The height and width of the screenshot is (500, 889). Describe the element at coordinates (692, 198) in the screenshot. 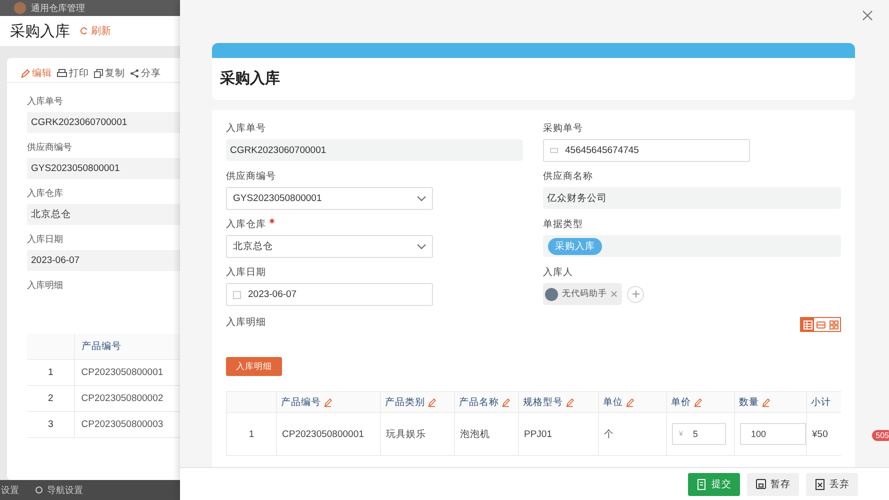

I see `readonly-field: 亿众财务公司` at that location.